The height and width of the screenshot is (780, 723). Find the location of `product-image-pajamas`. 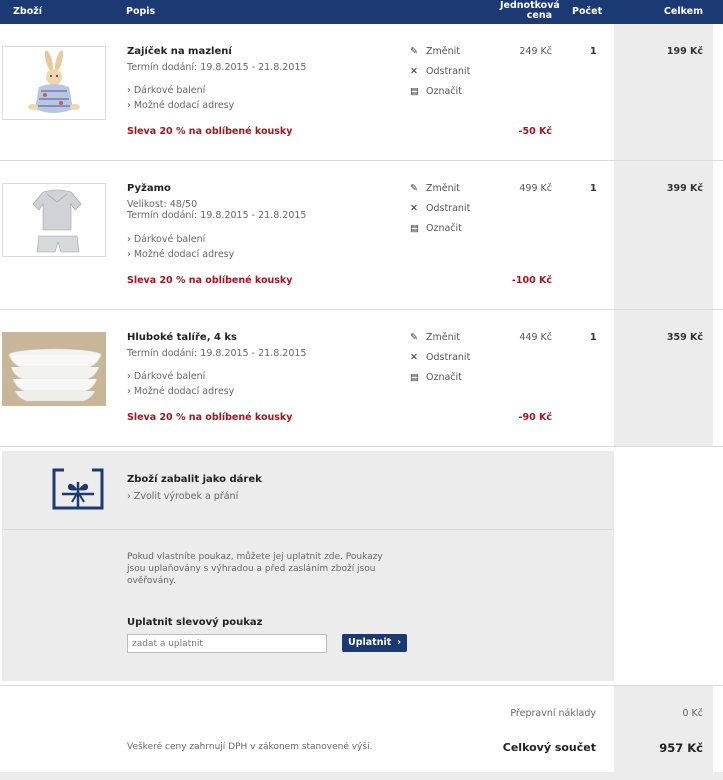

product-image-pajamas is located at coordinates (54, 220).